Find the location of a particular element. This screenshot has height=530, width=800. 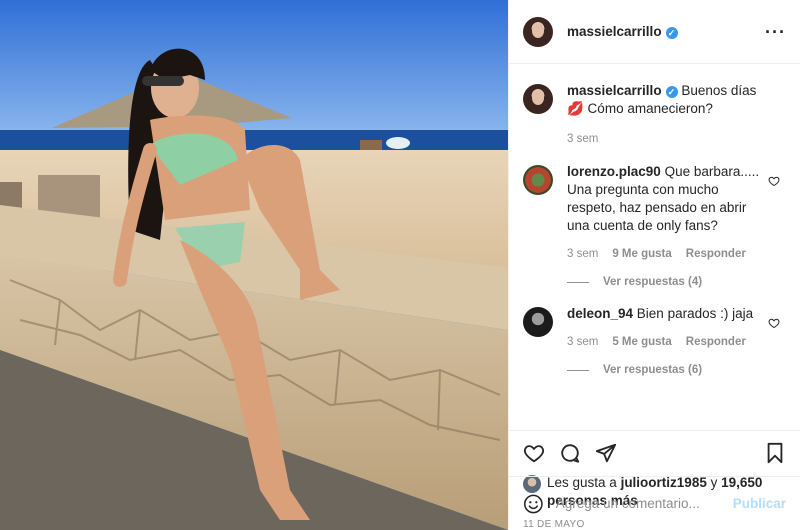

comment-icon is located at coordinates (570, 453).